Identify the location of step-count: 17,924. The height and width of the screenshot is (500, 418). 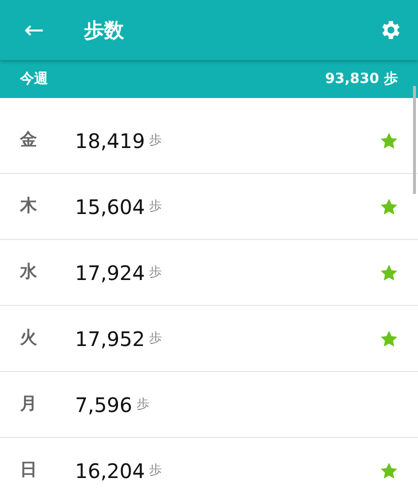
(110, 273).